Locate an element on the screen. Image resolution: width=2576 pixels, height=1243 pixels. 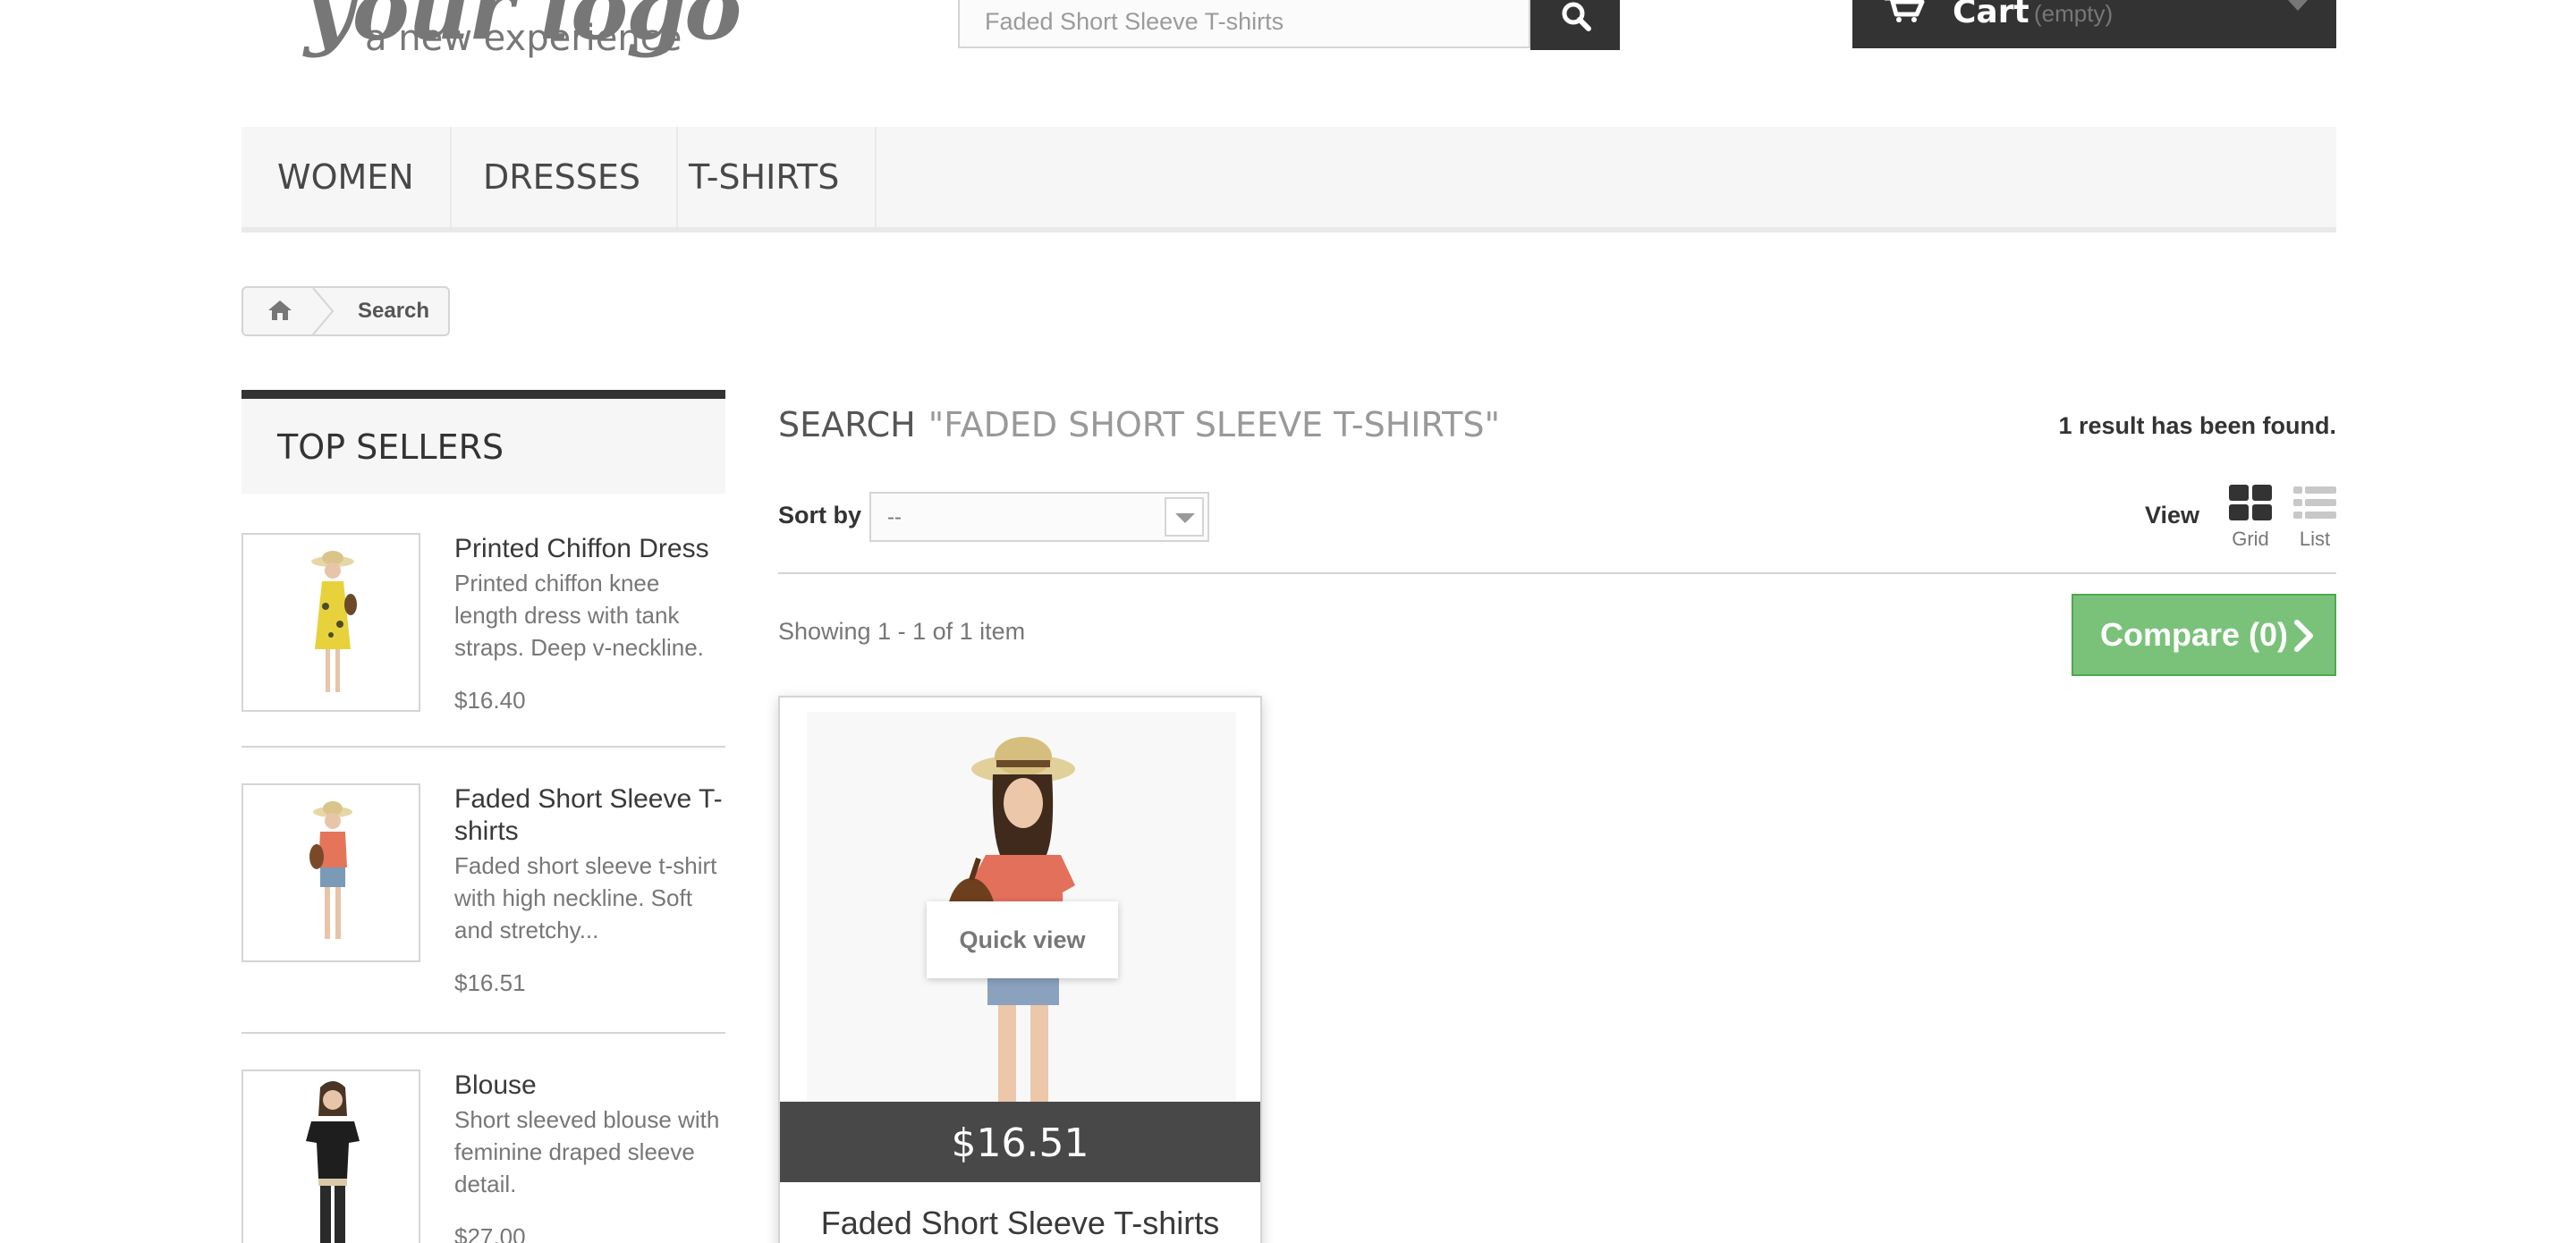
tshirt-model-photo is located at coordinates (1021, 907).